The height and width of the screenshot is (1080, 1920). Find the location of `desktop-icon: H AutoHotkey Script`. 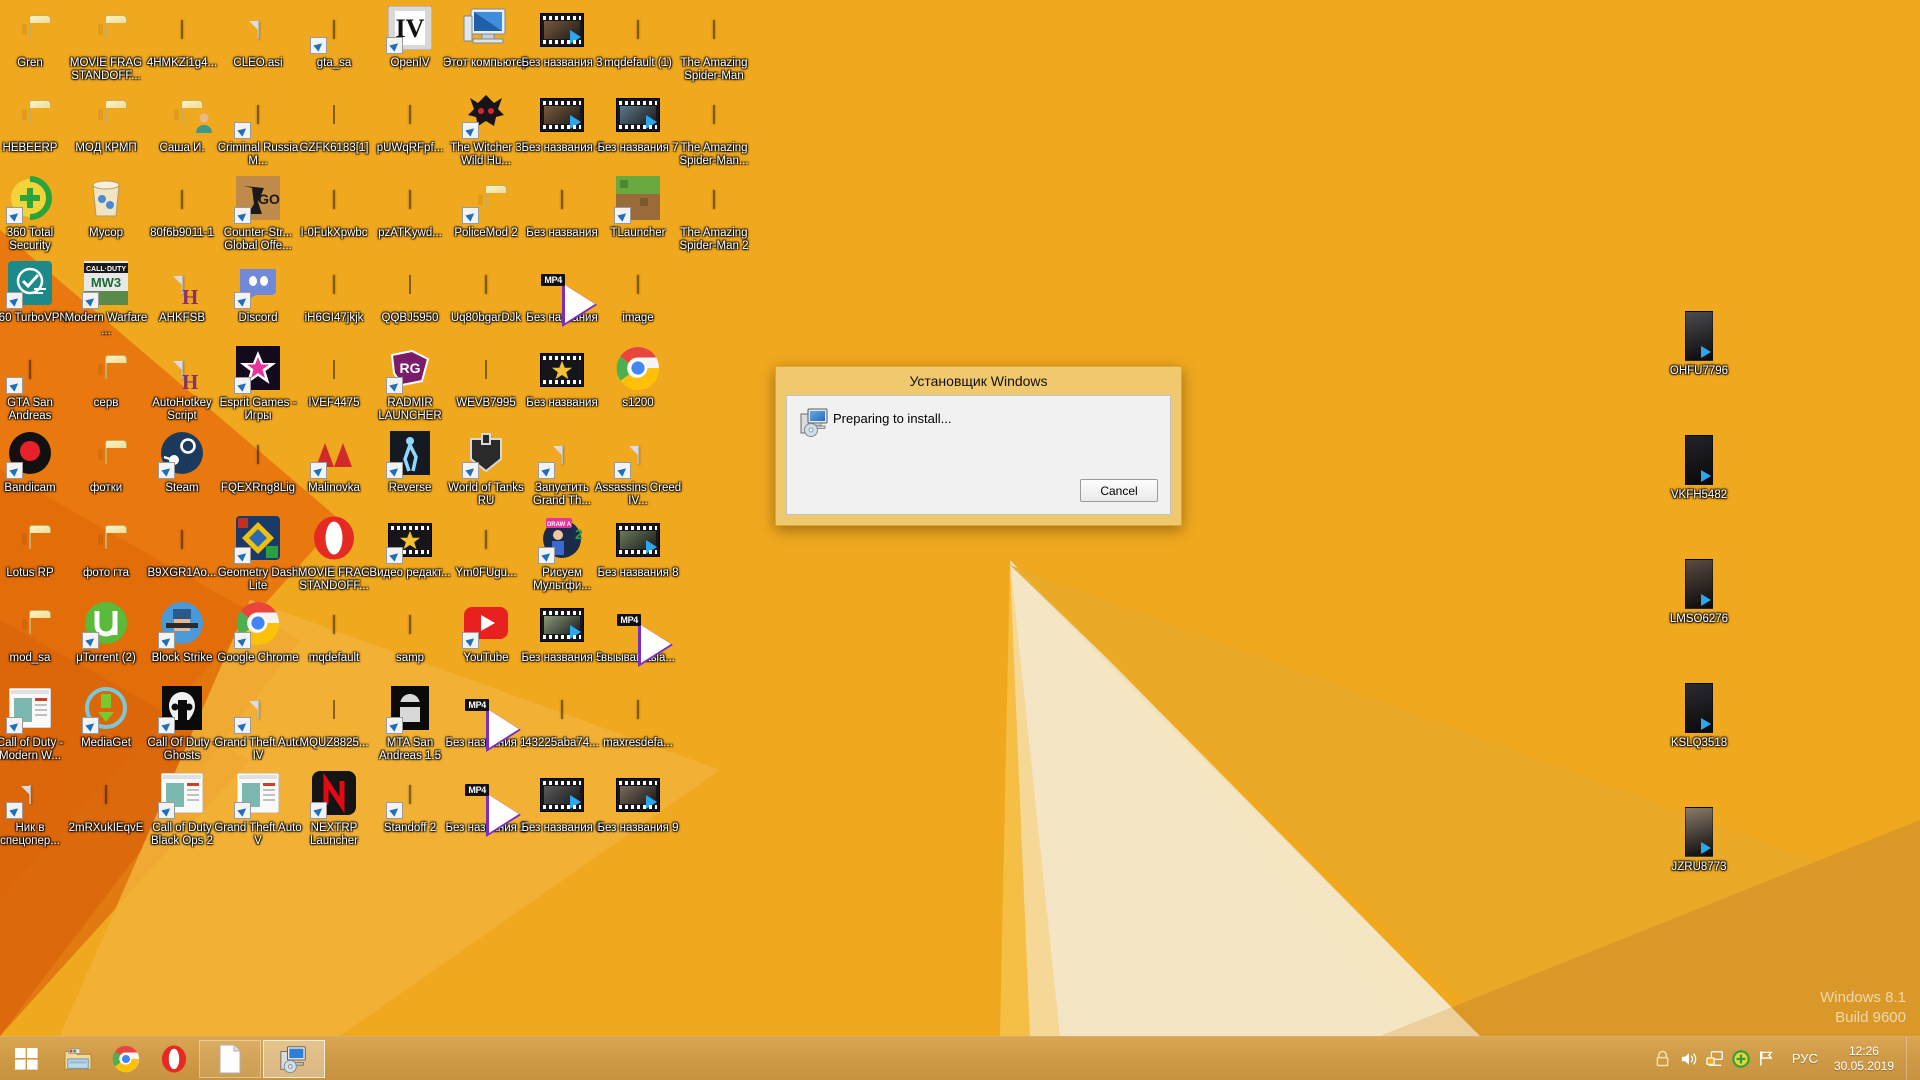

desktop-icon: H AutoHotkey Script is located at coordinates (182, 384).